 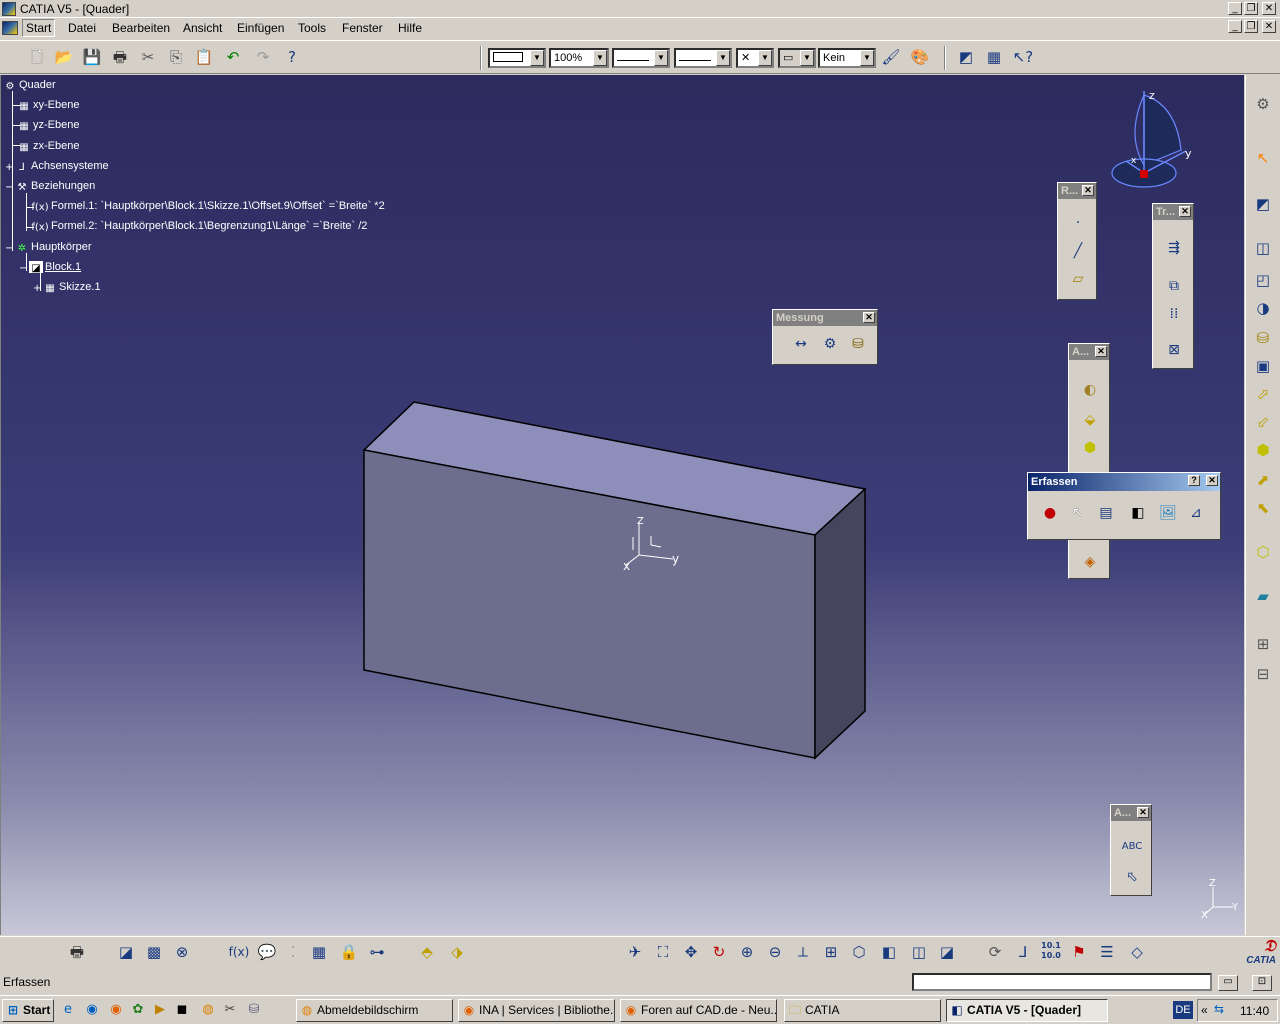 What do you see at coordinates (1263, 508) in the screenshot?
I see `solid-combine-icon: ⬉` at bounding box center [1263, 508].